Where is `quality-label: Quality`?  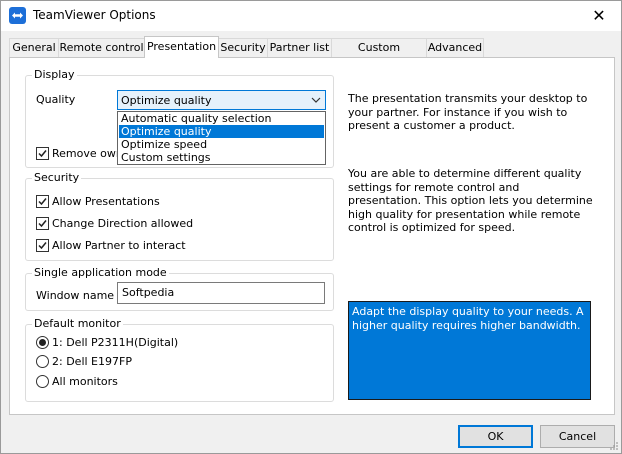 quality-label: Quality is located at coordinates (56, 99).